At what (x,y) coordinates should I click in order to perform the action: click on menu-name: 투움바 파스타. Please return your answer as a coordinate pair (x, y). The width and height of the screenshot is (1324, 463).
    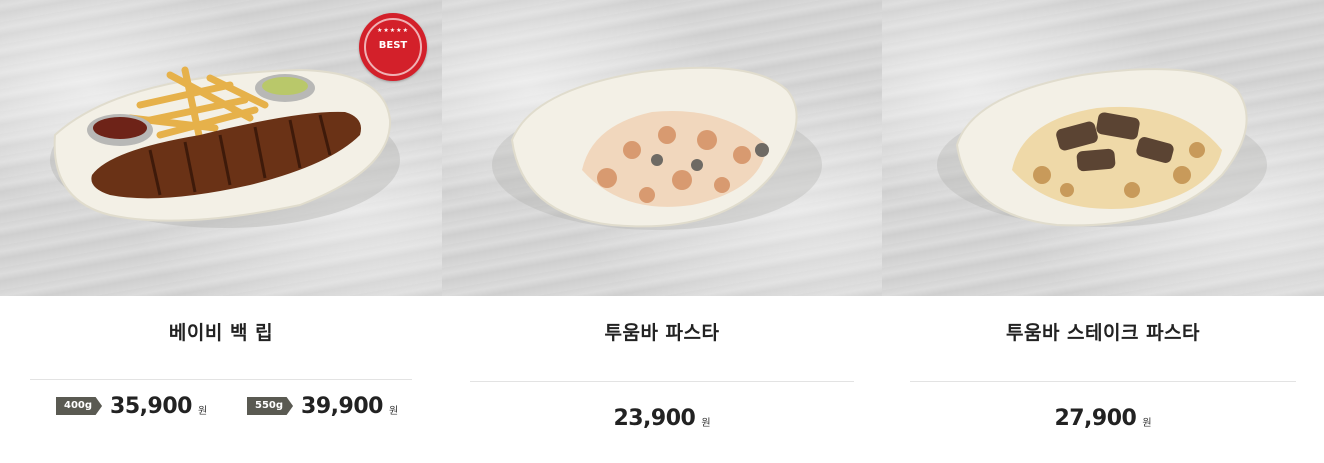
    Looking at the image, I should click on (662, 331).